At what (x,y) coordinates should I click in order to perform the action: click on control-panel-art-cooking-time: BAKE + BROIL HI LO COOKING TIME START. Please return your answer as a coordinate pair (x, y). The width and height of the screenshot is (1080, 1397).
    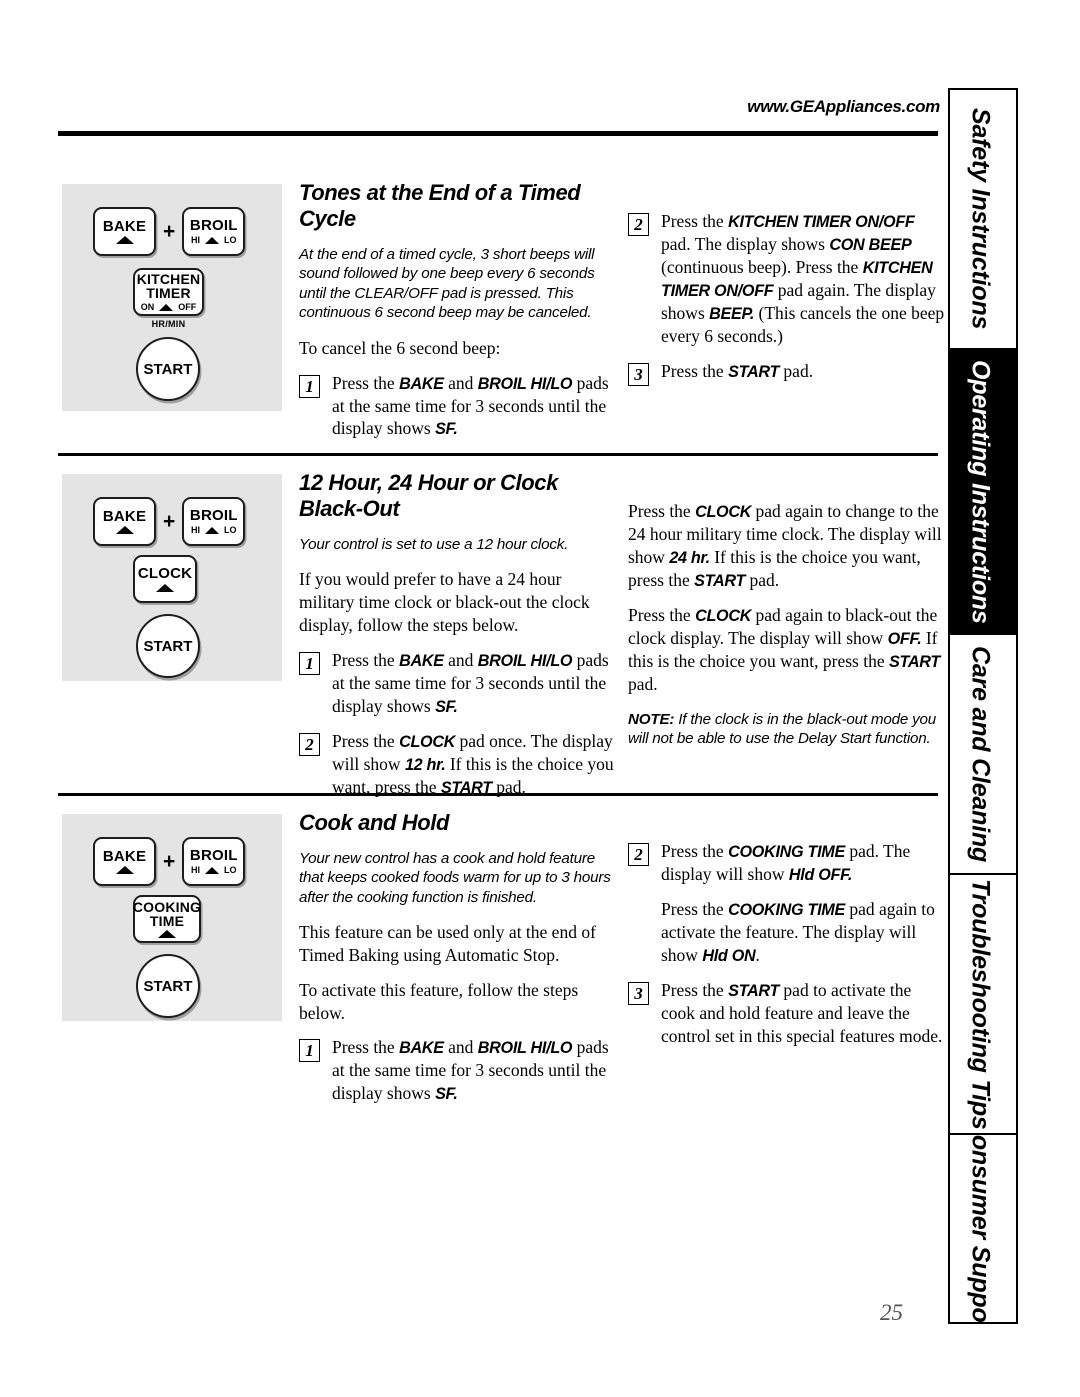
    Looking at the image, I should click on (172, 917).